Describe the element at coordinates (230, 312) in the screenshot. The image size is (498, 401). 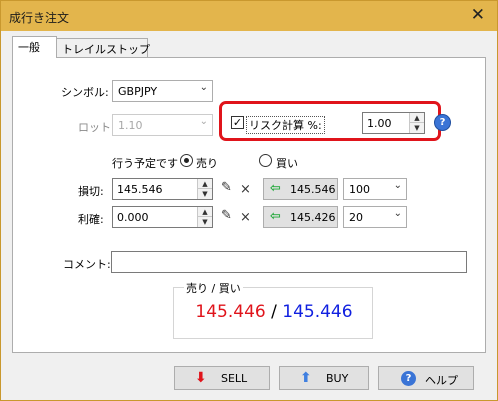
I see `bid-price: 145.446` at that location.